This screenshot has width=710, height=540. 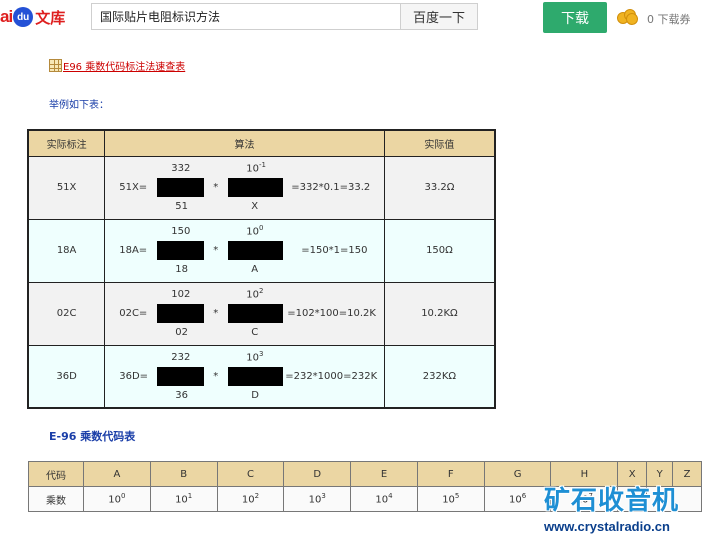 I want to click on multiplier-cell: 102, so click(x=250, y=499).